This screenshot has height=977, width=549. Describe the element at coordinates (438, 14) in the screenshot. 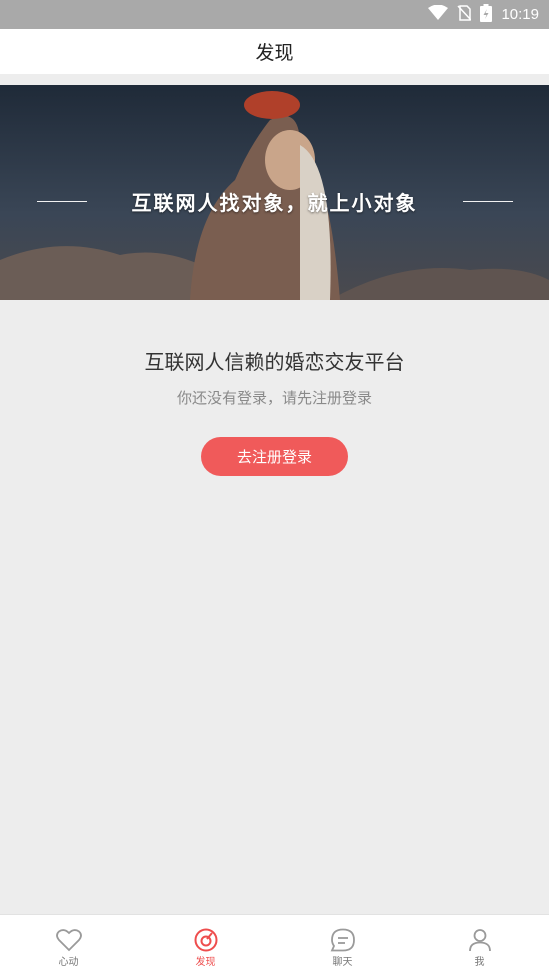

I see `wifi-icon` at that location.